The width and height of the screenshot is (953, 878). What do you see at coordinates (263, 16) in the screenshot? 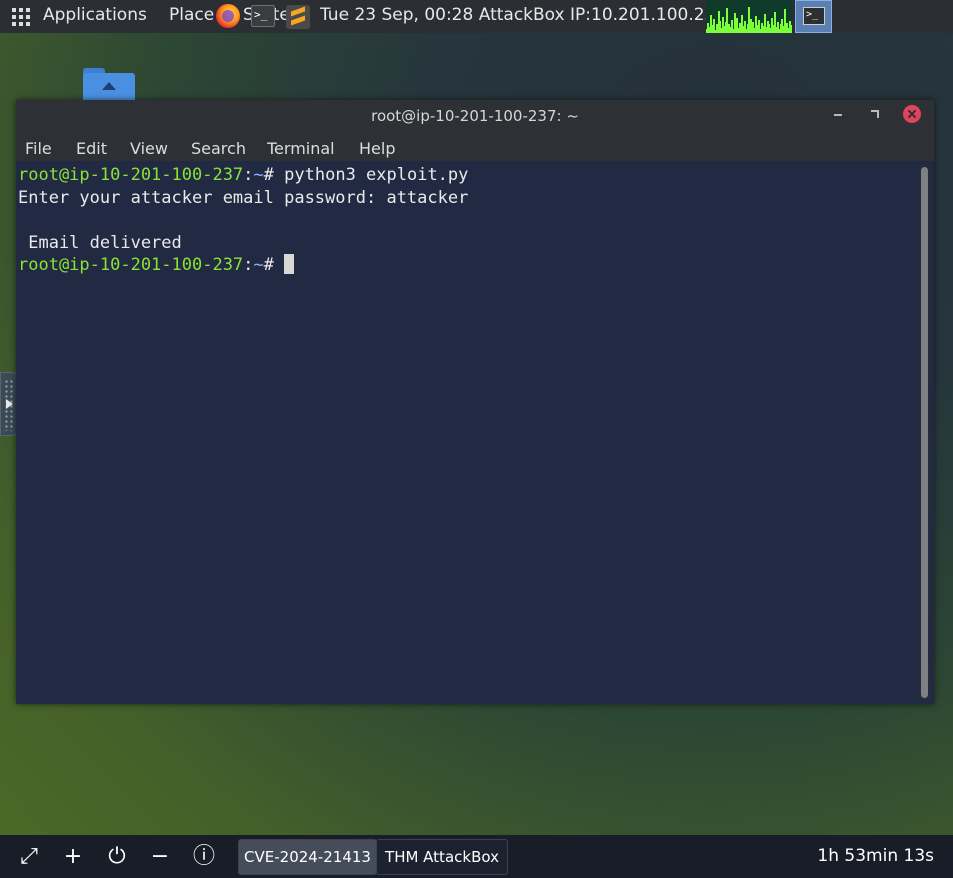
I see `terminal-launcher-icon: >_` at bounding box center [263, 16].